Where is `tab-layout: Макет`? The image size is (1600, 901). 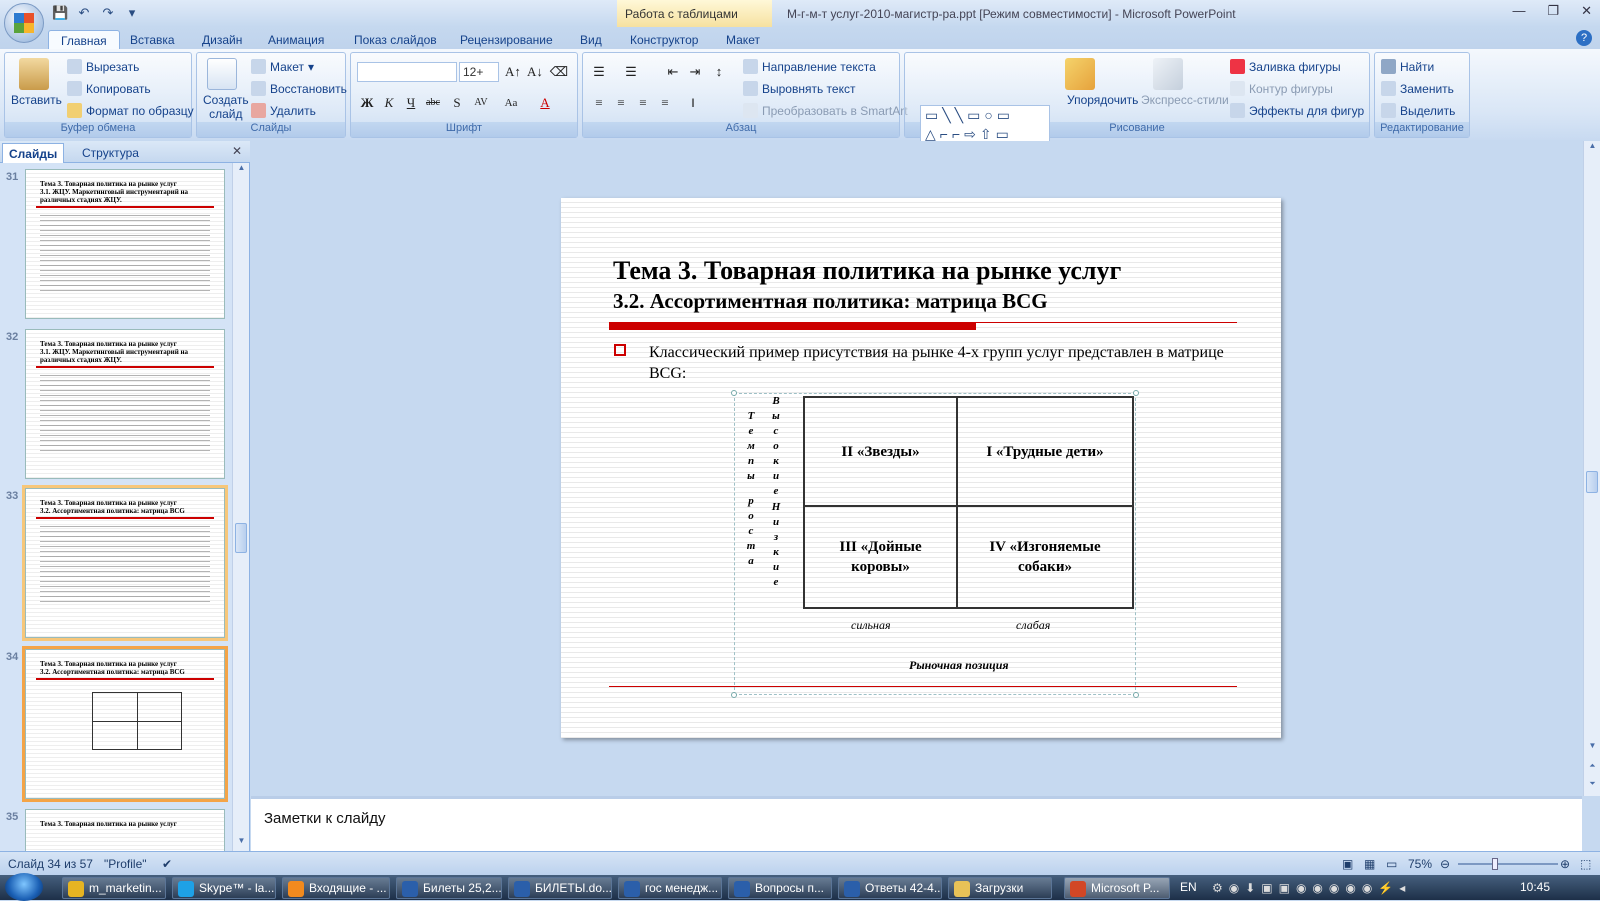
tab-layout: Макет is located at coordinates (743, 39).